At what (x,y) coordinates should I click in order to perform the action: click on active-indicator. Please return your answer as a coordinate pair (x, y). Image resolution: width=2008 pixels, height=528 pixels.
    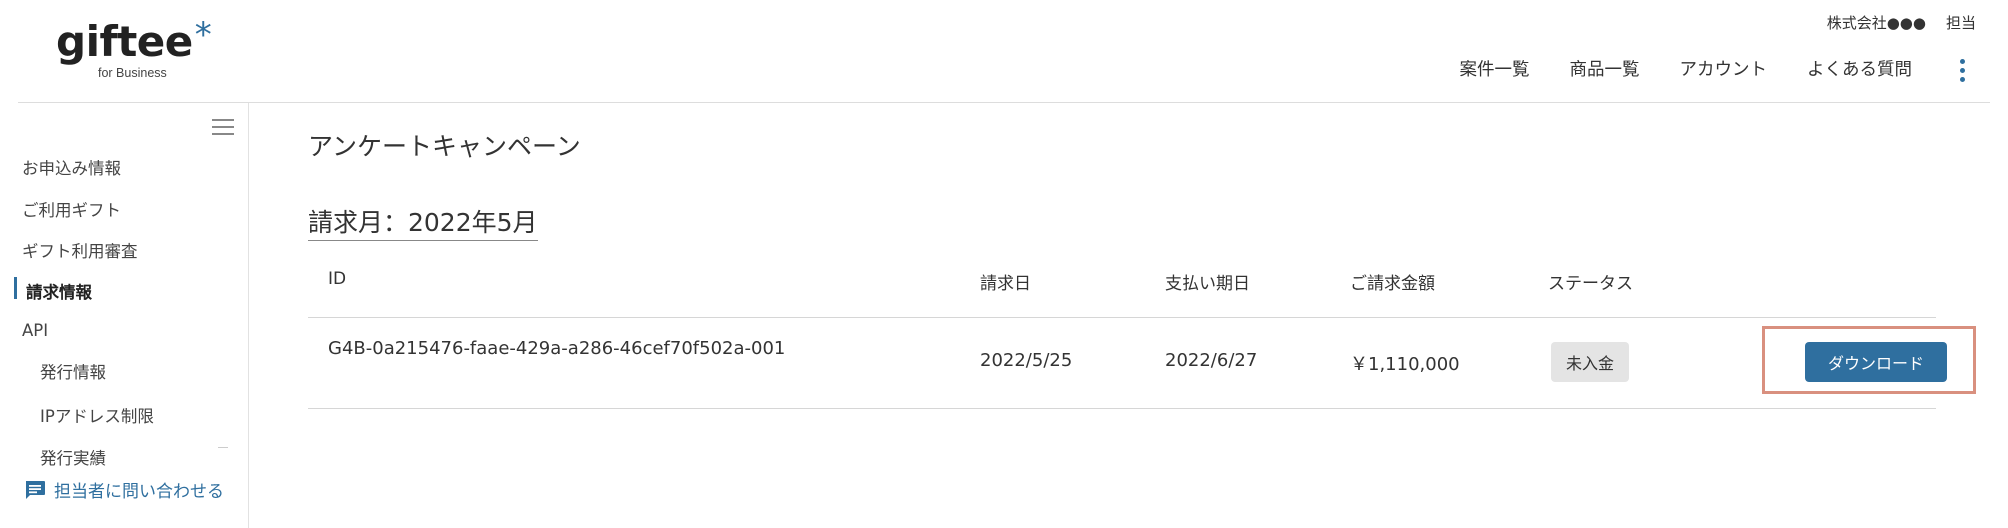
    Looking at the image, I should click on (15, 288).